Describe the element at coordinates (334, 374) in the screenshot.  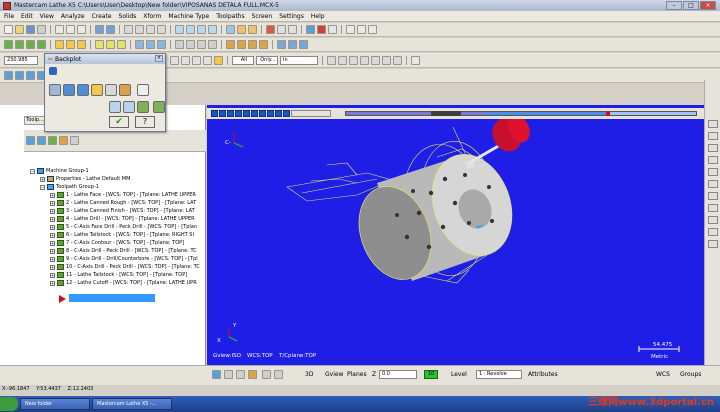
I see `gview-button: Gview` at that location.